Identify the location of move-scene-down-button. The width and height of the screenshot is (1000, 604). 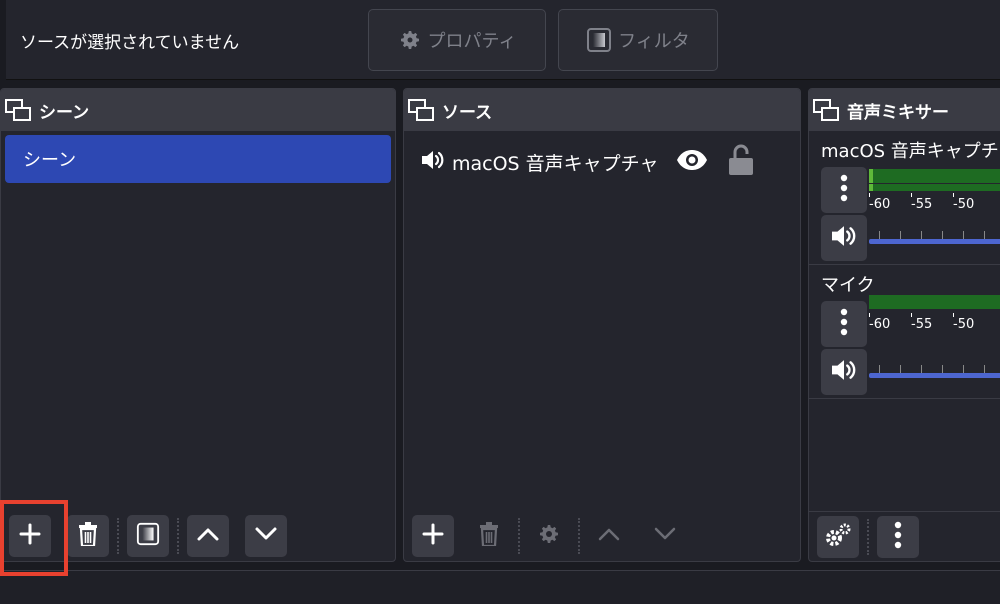
(266, 536).